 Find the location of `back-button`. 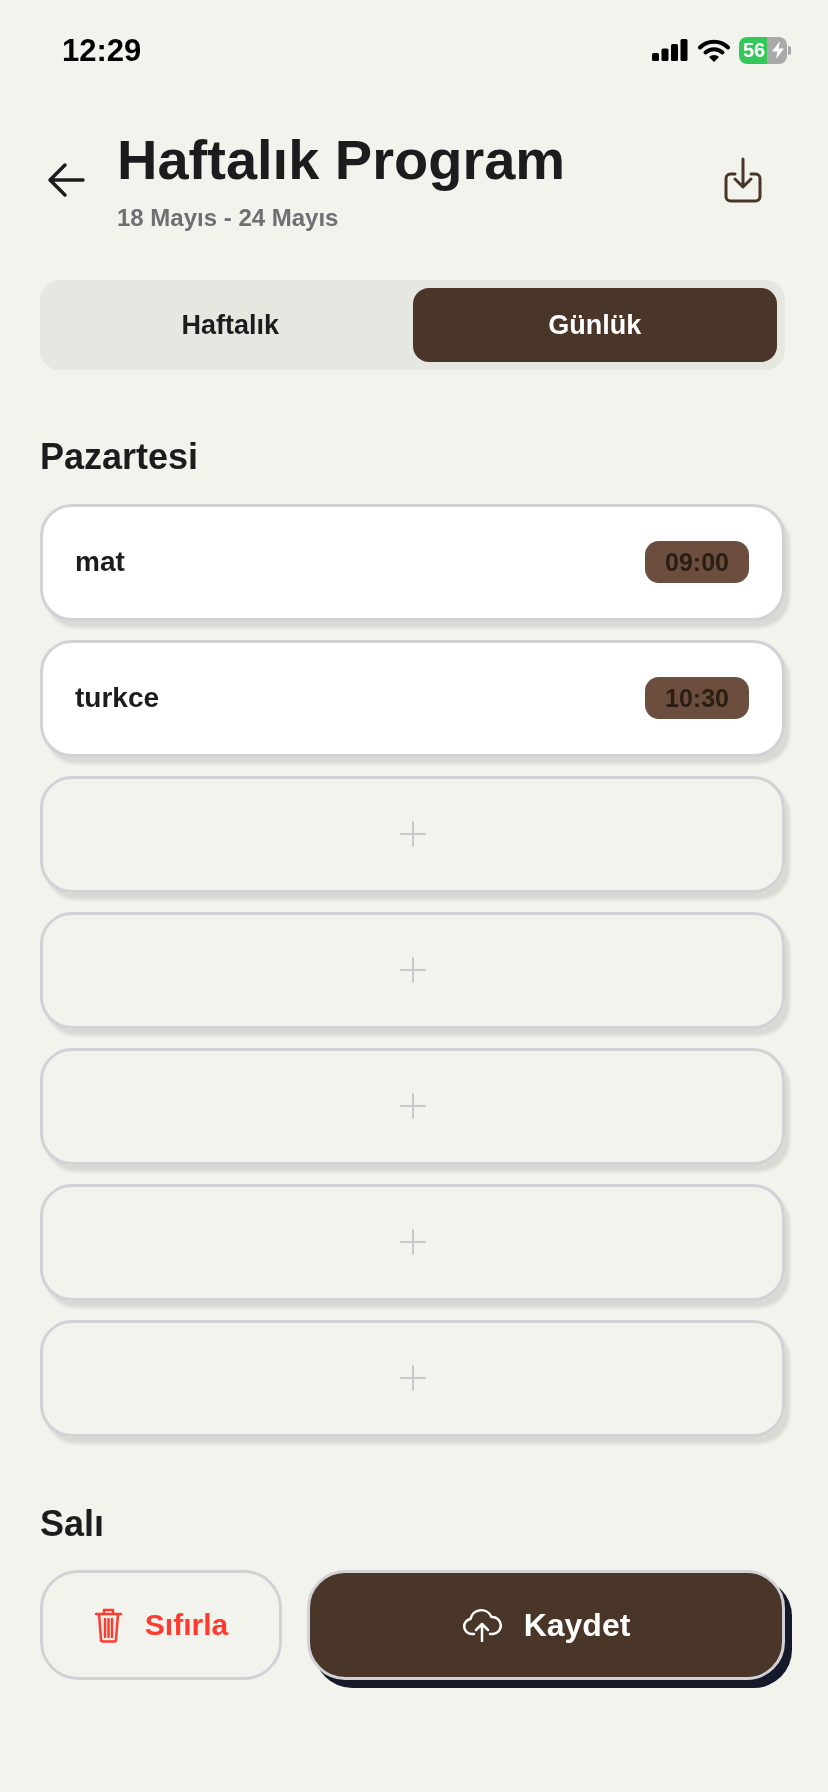

back-button is located at coordinates (66, 180).